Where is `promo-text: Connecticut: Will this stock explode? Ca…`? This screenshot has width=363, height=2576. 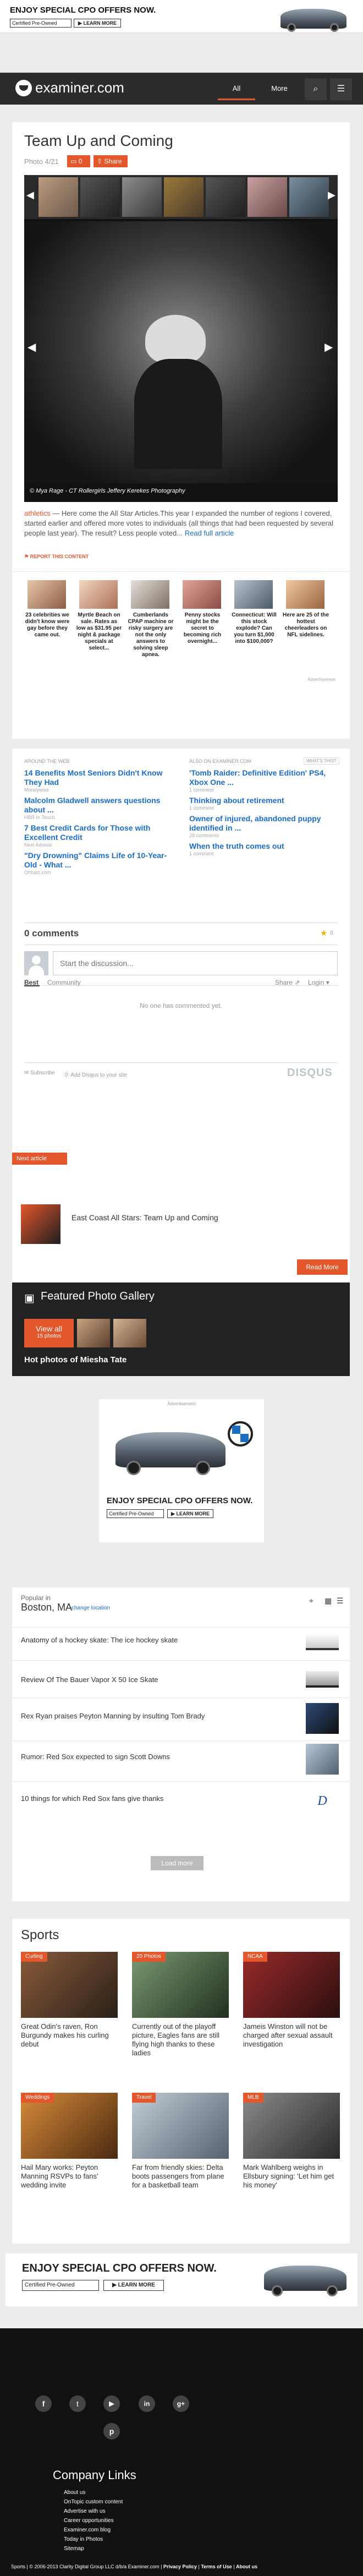 promo-text: Connecticut: Will this stock explode? Ca… is located at coordinates (254, 628).